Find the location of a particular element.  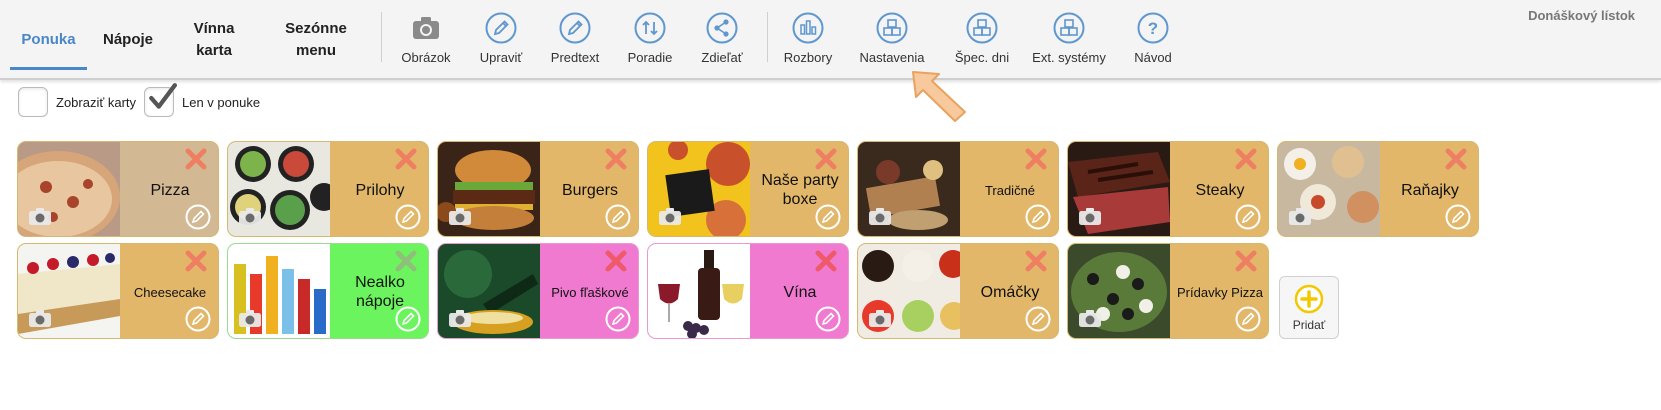

share-label: Zdieľať is located at coordinates (722, 57).